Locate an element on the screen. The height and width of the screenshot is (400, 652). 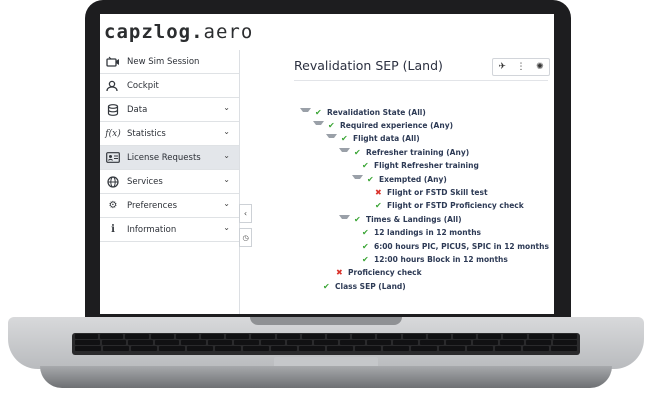
tree-node: ✖ Proficiency check is located at coordinates (374, 273).